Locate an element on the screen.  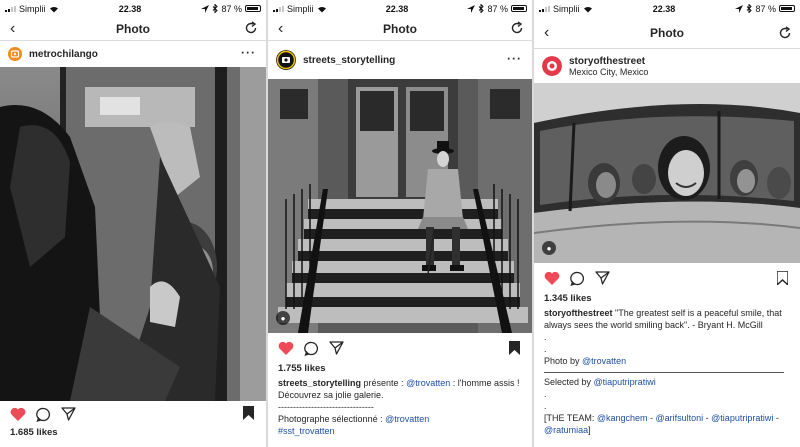
post-photo: ● is located at coordinates (667, 173).